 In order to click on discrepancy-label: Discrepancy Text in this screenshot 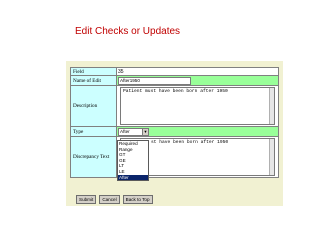, I will do `click(93, 157)`.